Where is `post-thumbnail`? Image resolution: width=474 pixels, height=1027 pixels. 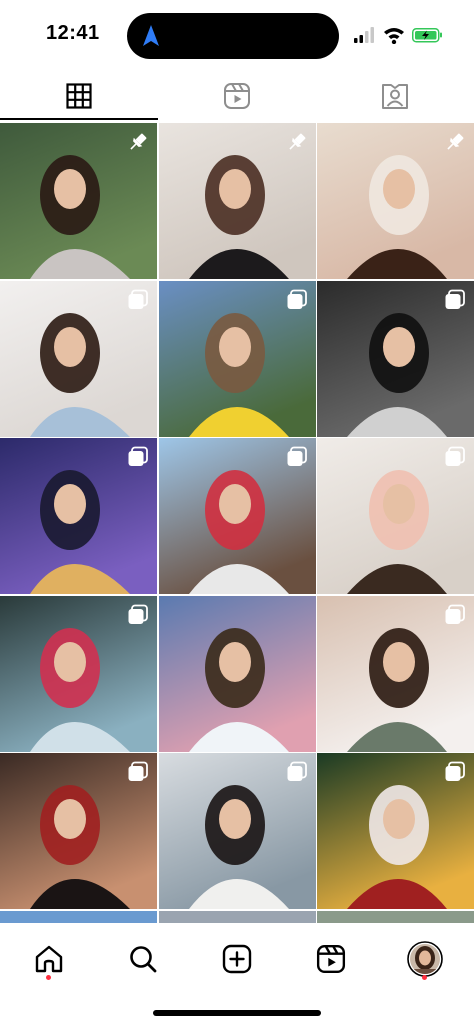 post-thumbnail is located at coordinates (237, 673).